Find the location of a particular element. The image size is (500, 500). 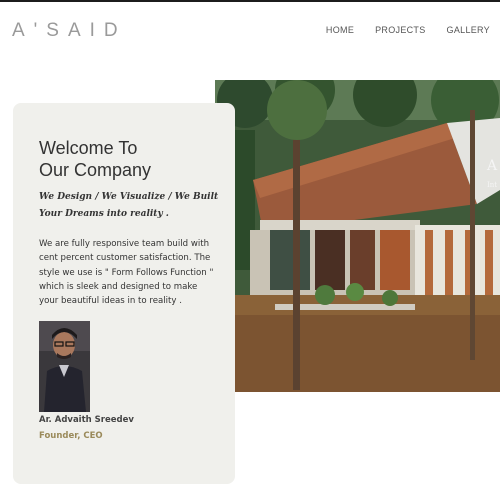

main-nav: HOME PROJECTS GALLERY is located at coordinates (397, 30).